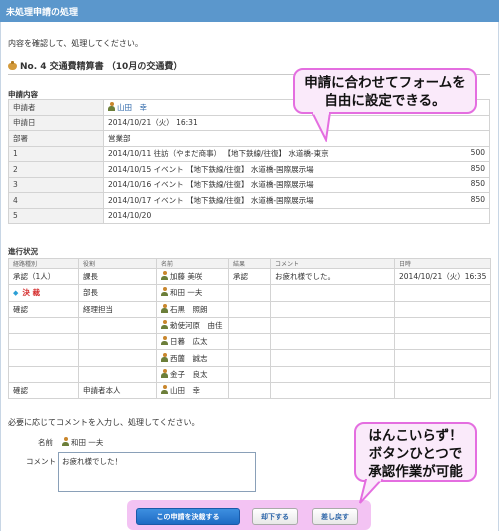 This screenshot has height=531, width=499. What do you see at coordinates (87, 442) in the screenshot?
I see `name-text: 和田 一夫` at bounding box center [87, 442].